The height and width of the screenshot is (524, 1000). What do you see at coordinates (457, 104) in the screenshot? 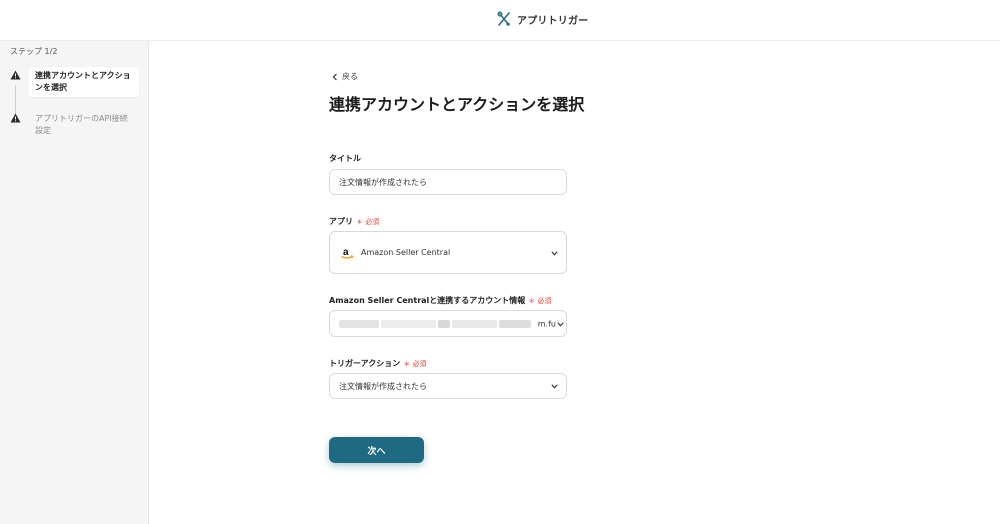
I see `page-title: 連携アカウントとアクションを選択` at bounding box center [457, 104].